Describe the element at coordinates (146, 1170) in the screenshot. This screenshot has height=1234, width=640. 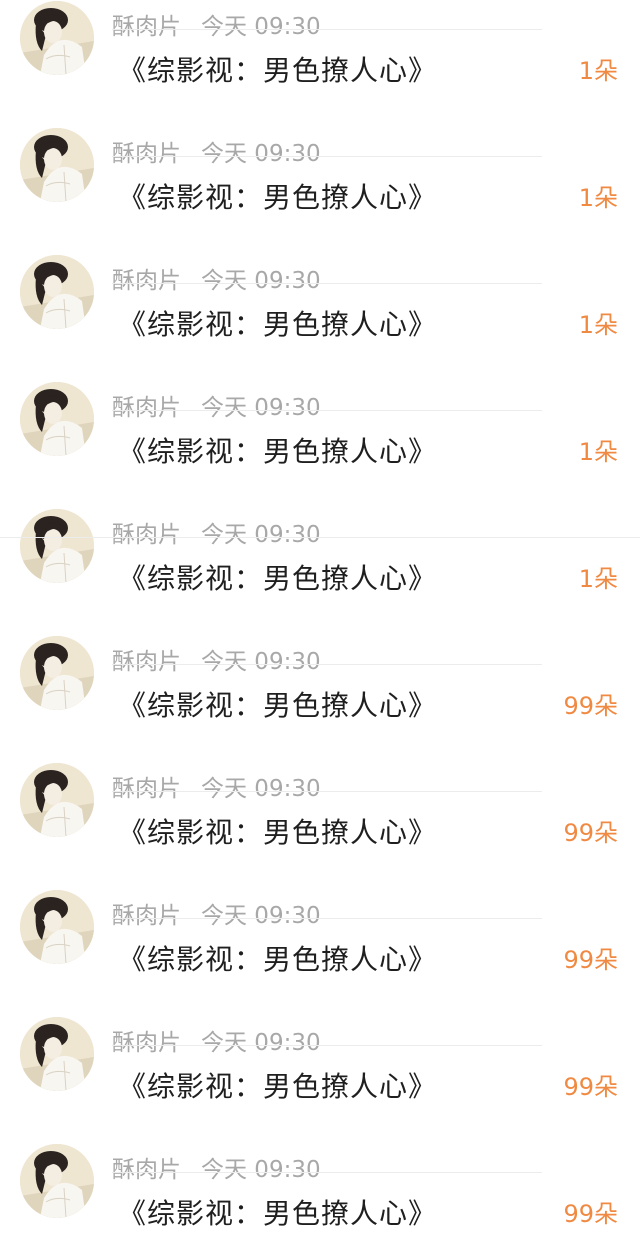
I see `user-name: 酥肉片` at that location.